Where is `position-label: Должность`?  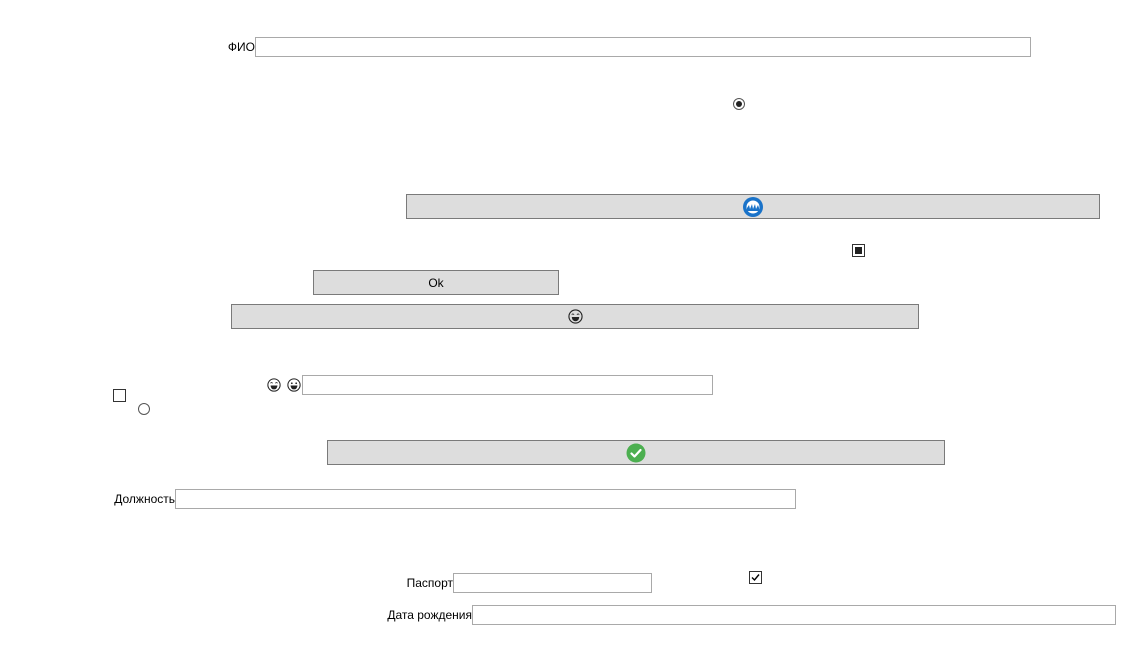
position-label: Должность is located at coordinates (144, 499).